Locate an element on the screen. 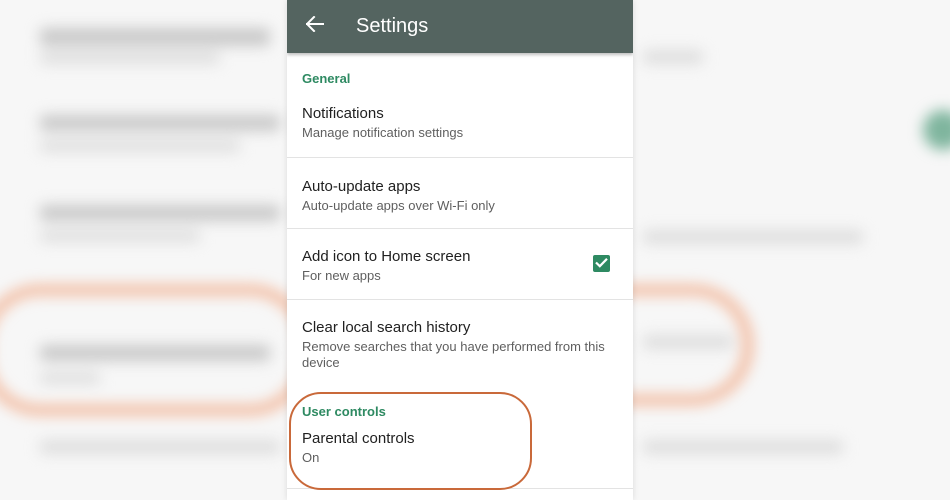 The width and height of the screenshot is (950, 500). checkmark-icon is located at coordinates (601, 264).